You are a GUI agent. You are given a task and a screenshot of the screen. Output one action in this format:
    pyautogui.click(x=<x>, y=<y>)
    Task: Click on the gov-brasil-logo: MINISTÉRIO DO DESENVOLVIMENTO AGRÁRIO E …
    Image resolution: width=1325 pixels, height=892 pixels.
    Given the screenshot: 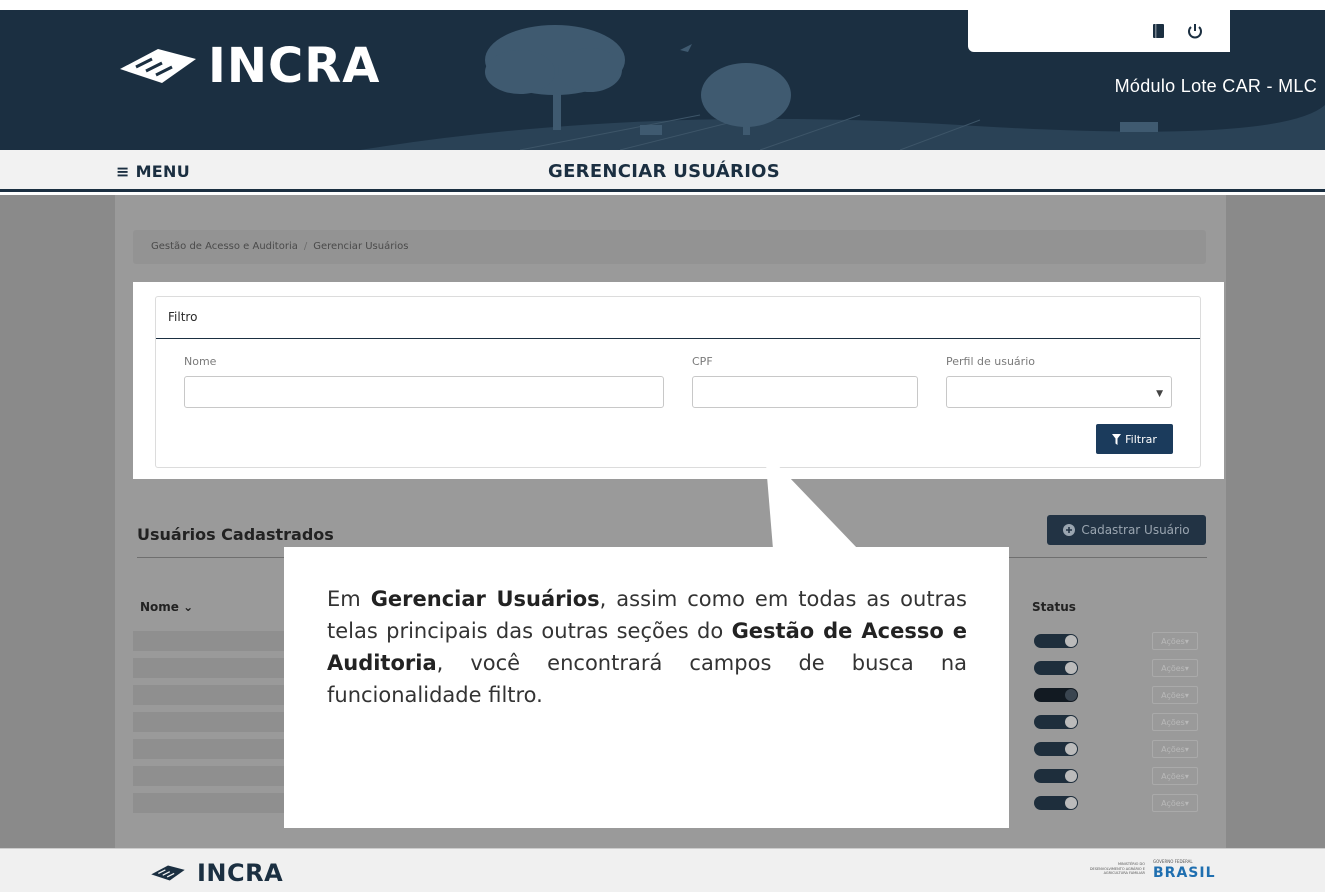 What is the action you would take?
    pyautogui.click(x=1152, y=870)
    